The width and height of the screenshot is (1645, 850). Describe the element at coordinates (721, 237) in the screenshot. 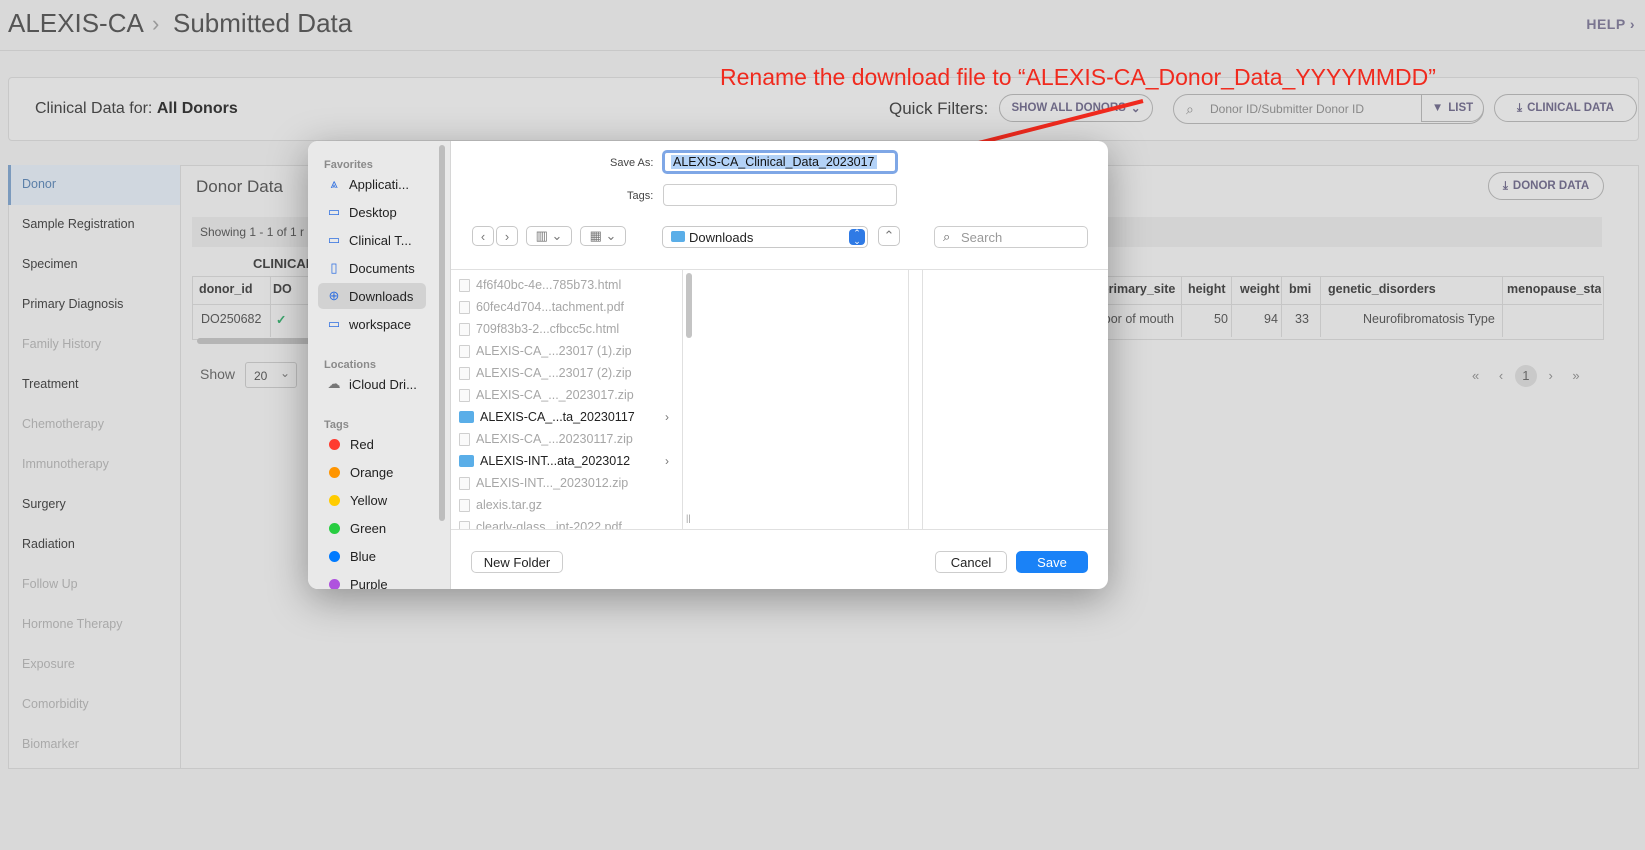

I see `location-label: Downloads` at that location.